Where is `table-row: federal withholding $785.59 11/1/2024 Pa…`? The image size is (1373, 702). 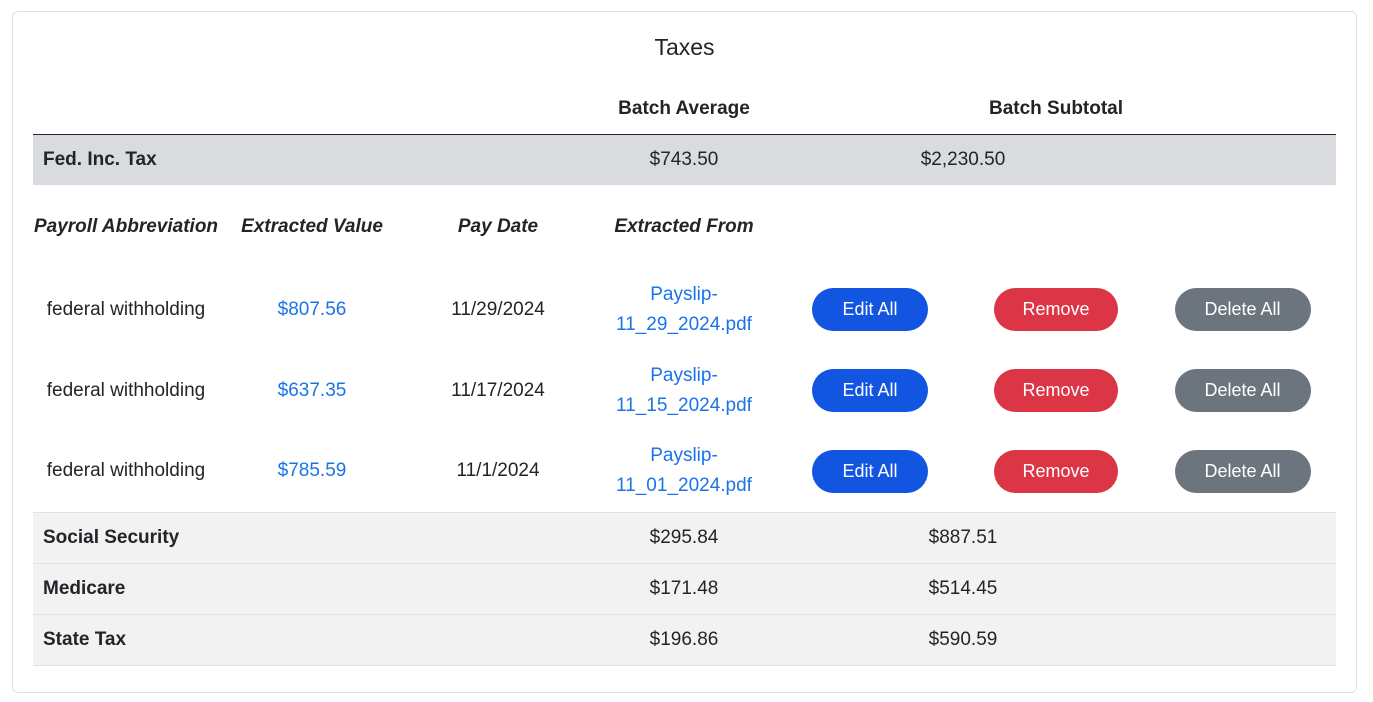
table-row: federal withholding $785.59 11/1/2024 Pa… is located at coordinates (684, 471).